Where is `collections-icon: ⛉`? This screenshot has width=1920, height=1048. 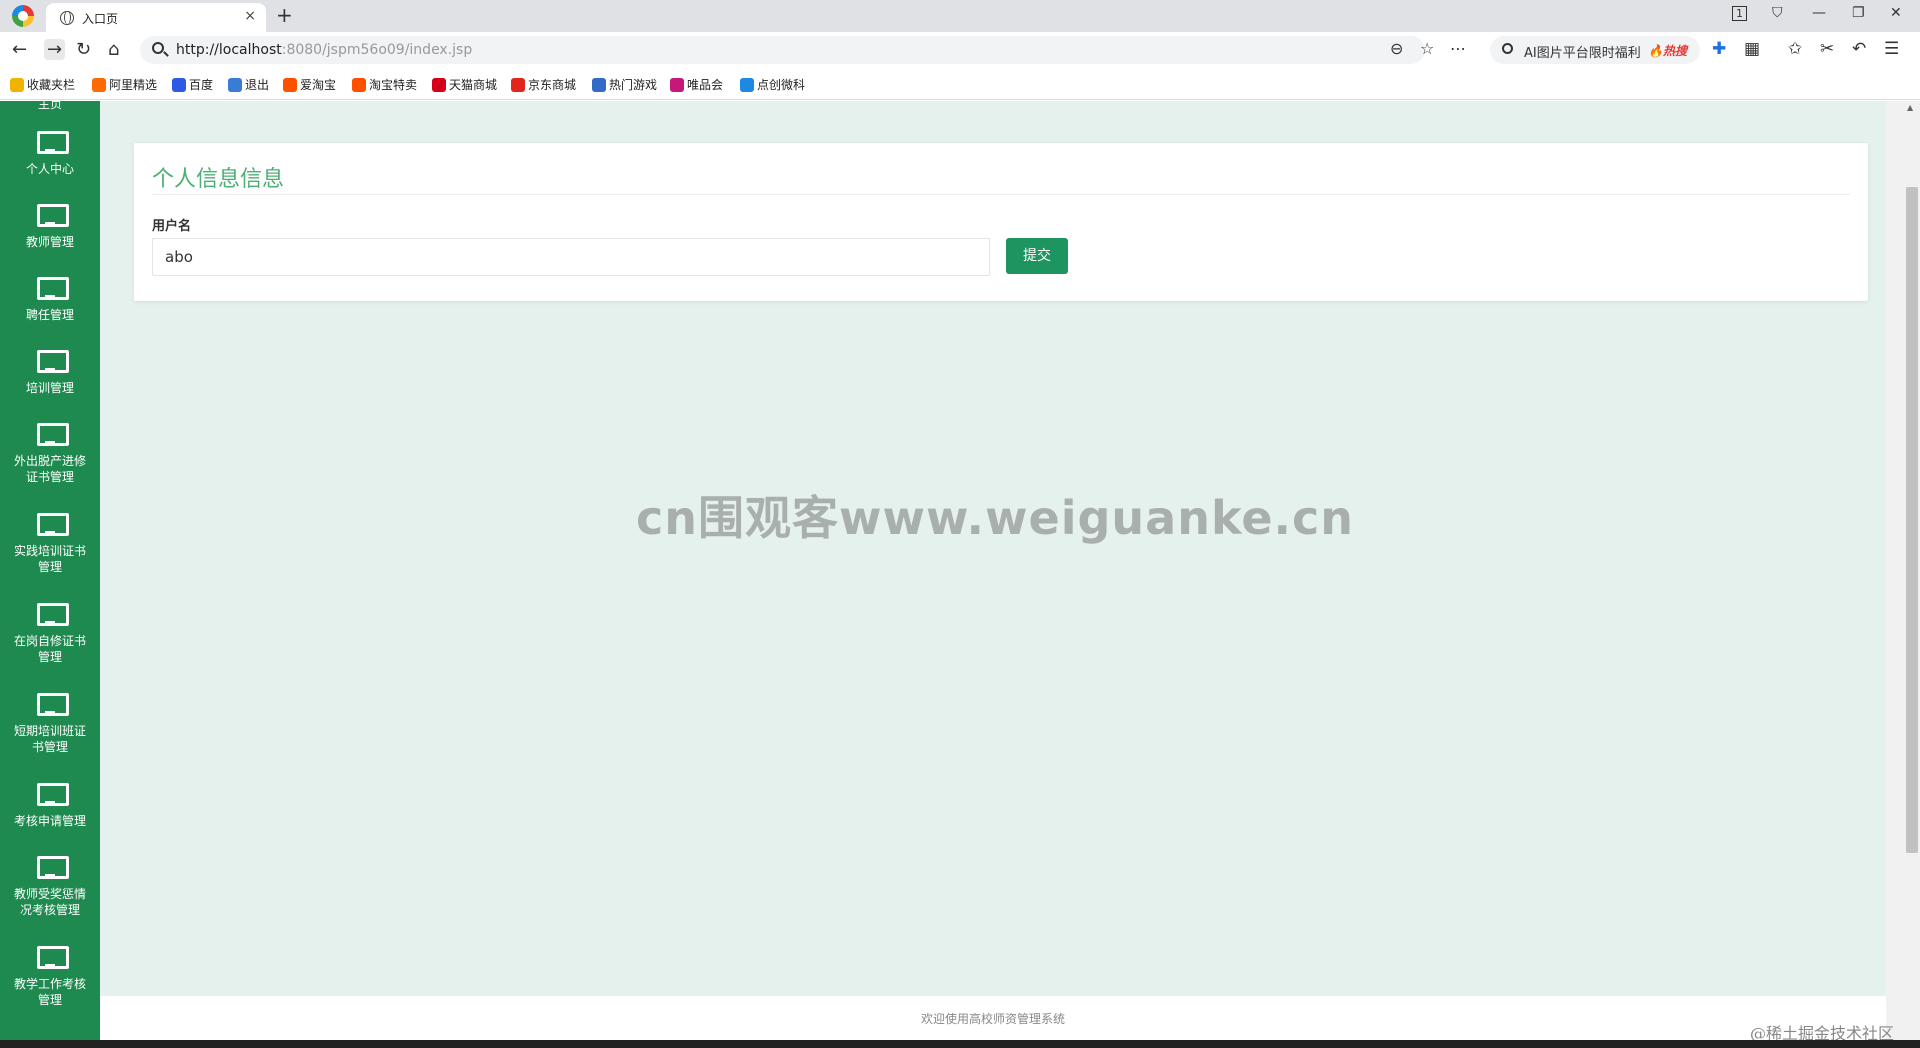
collections-icon: ⛉ is located at coordinates (1777, 13).